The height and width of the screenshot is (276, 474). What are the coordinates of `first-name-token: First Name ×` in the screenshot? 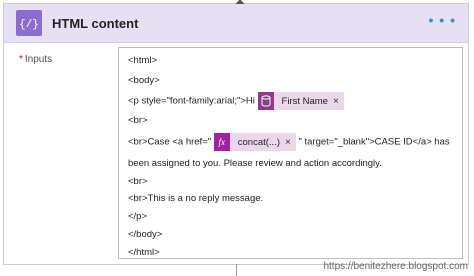 It's located at (300, 101).